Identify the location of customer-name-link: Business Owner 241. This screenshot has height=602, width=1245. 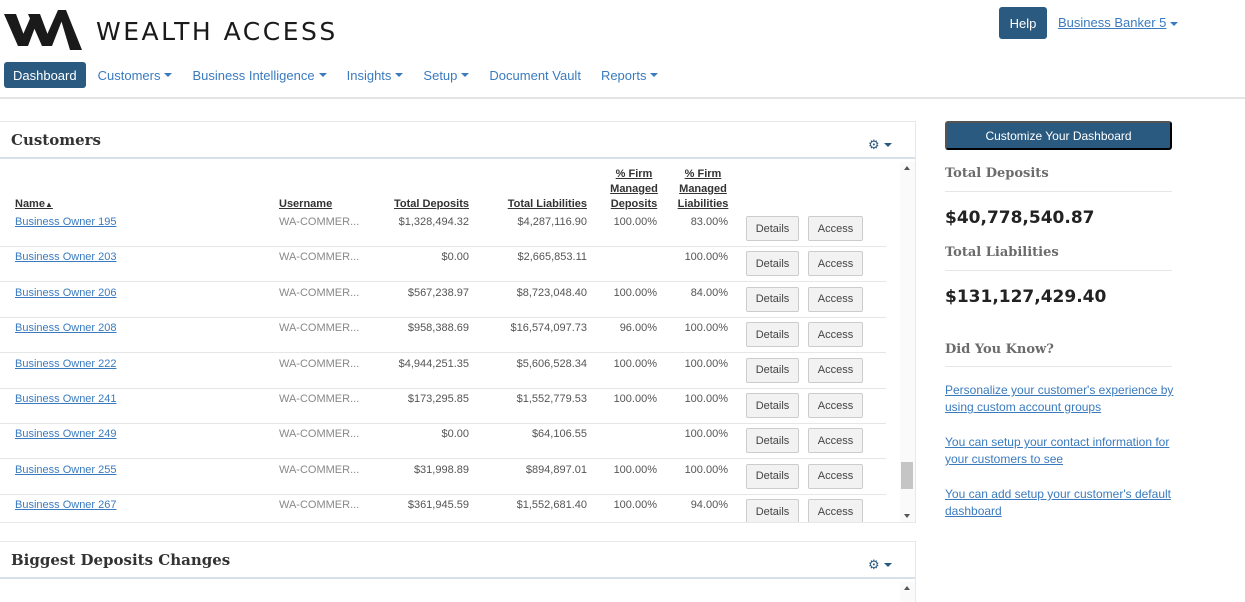
(66, 399).